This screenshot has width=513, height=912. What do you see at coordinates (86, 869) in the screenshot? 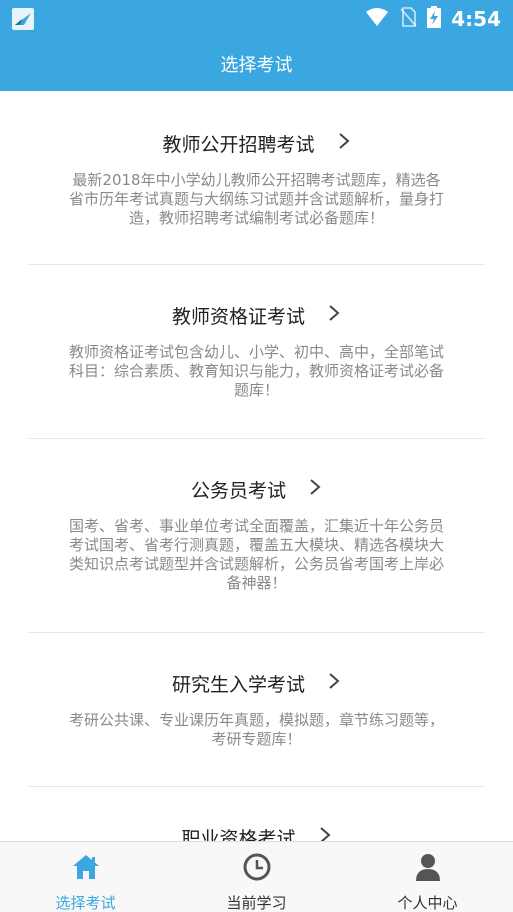
I see `home-icon` at bounding box center [86, 869].